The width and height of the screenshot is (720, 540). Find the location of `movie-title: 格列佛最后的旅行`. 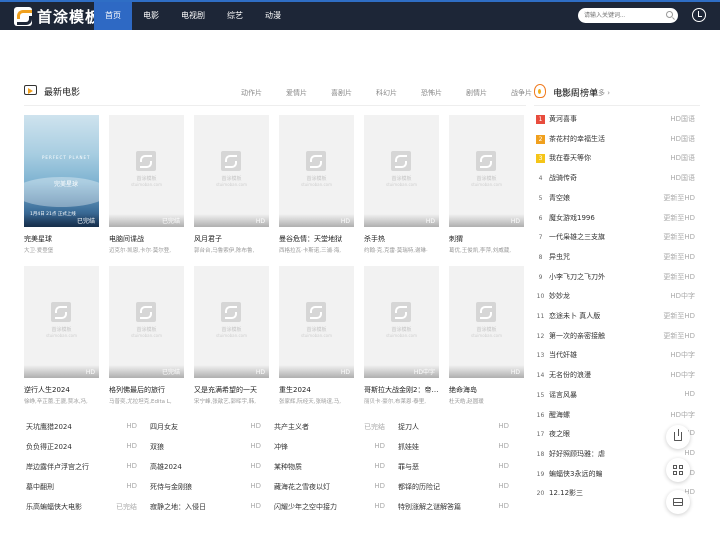

movie-title: 格列佛最后的旅行 is located at coordinates (146, 390).